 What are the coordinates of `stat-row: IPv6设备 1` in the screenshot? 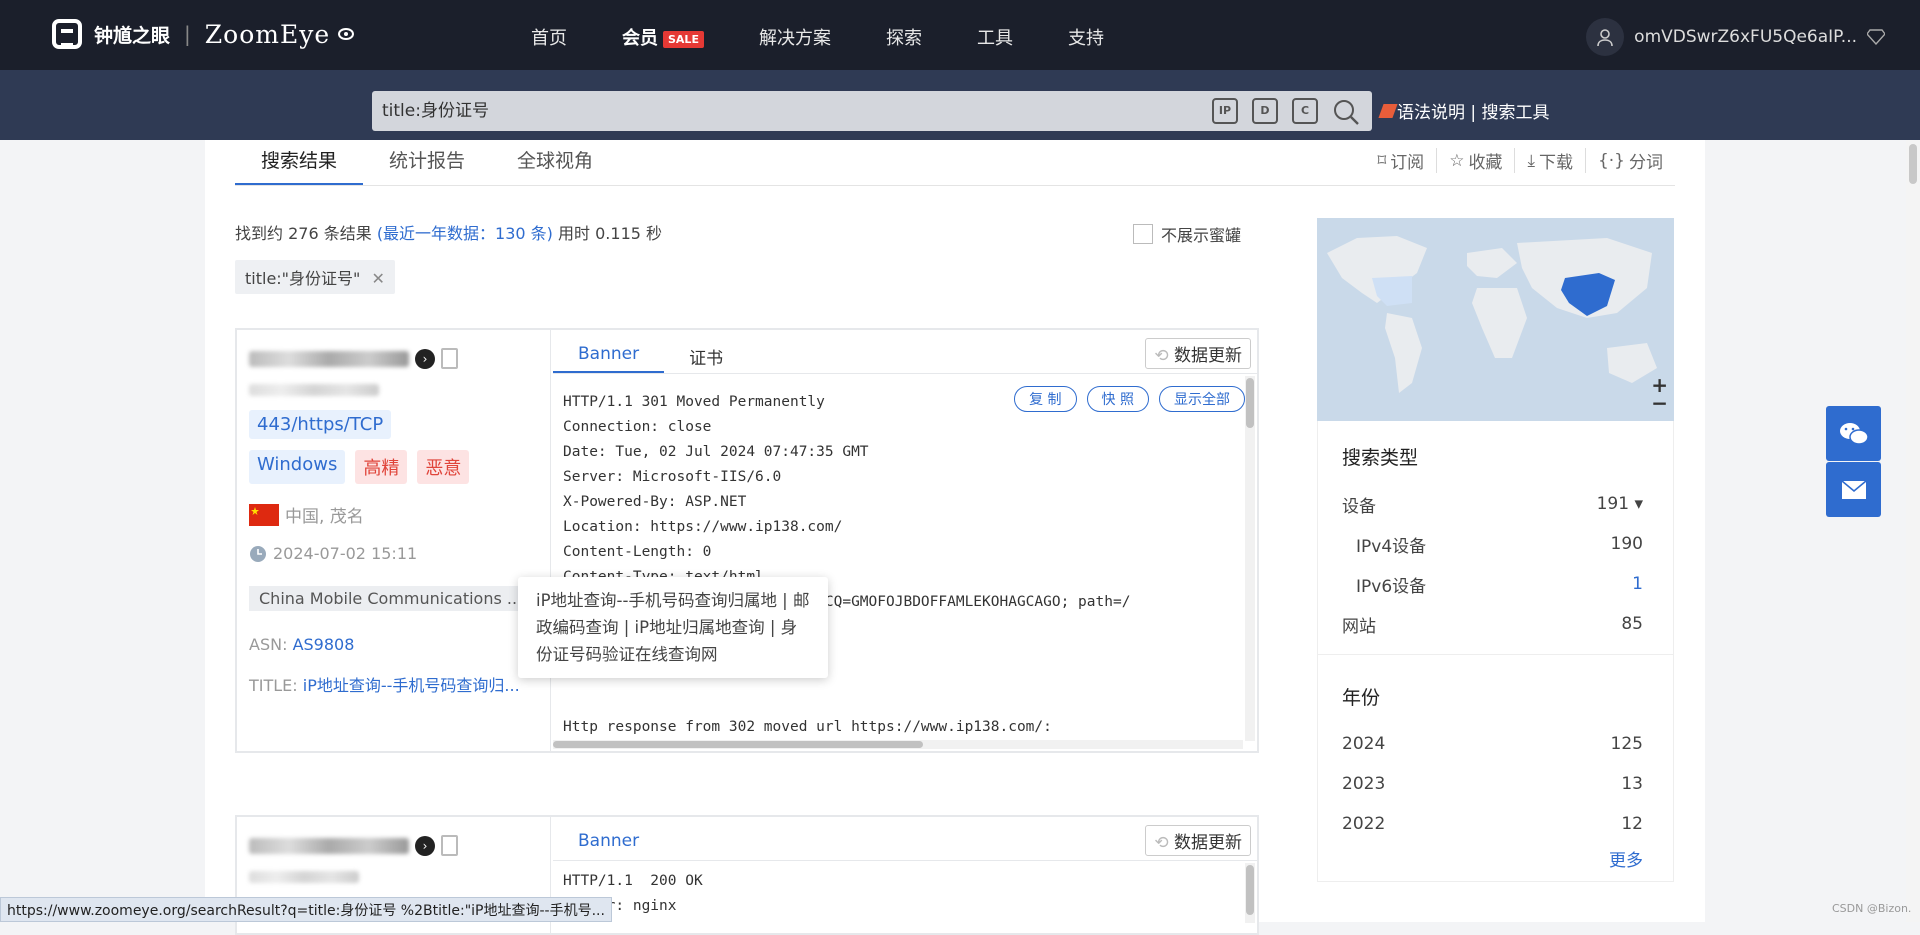 It's located at (1492, 584).